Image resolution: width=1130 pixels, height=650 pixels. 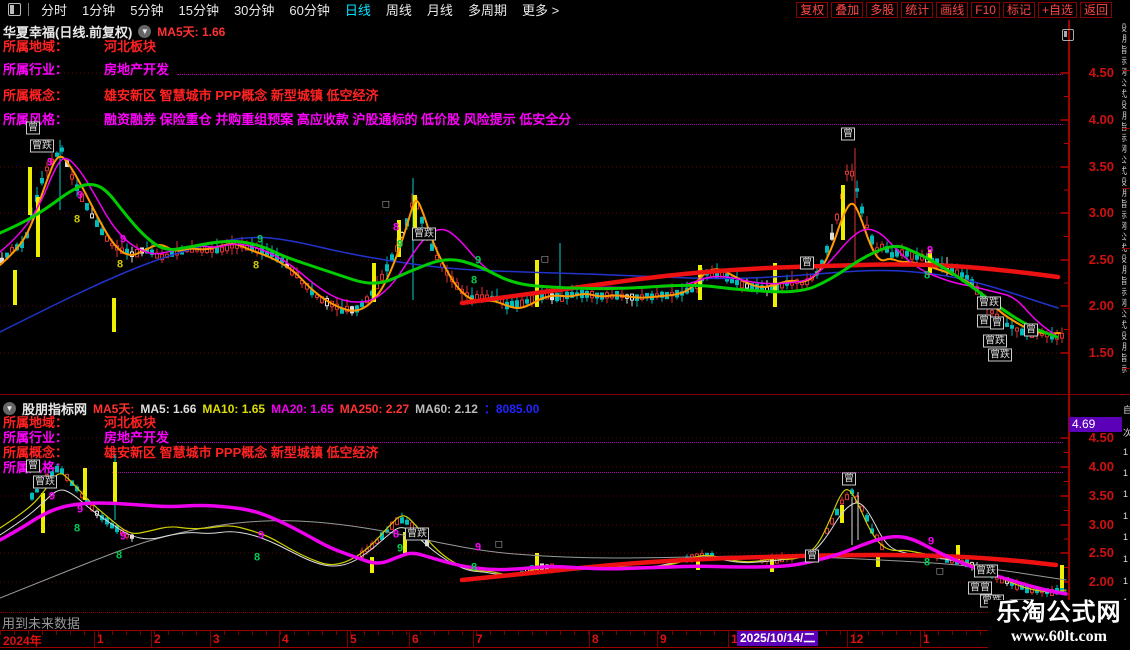 What do you see at coordinates (778, 638) in the screenshot?
I see `selected-date-badge: 2025/10/14/二` at bounding box center [778, 638].